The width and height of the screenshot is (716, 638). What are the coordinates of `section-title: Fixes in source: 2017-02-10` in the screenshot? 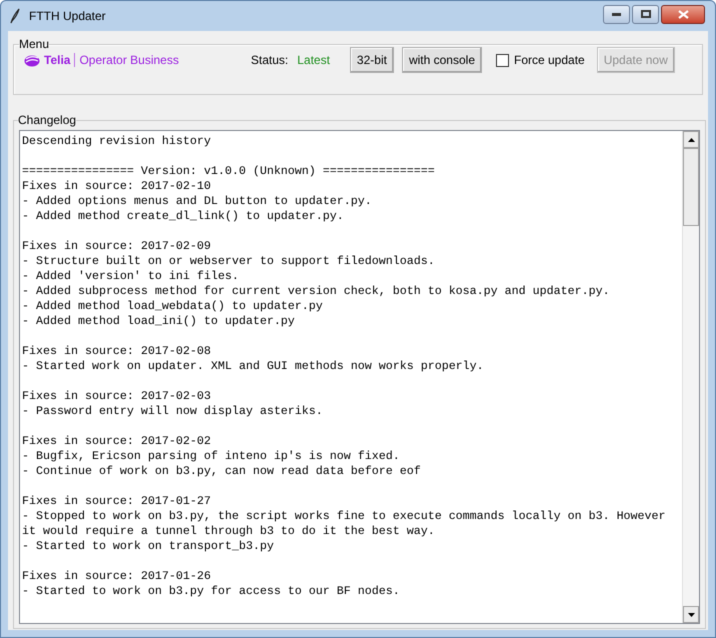 It's located at (116, 186).